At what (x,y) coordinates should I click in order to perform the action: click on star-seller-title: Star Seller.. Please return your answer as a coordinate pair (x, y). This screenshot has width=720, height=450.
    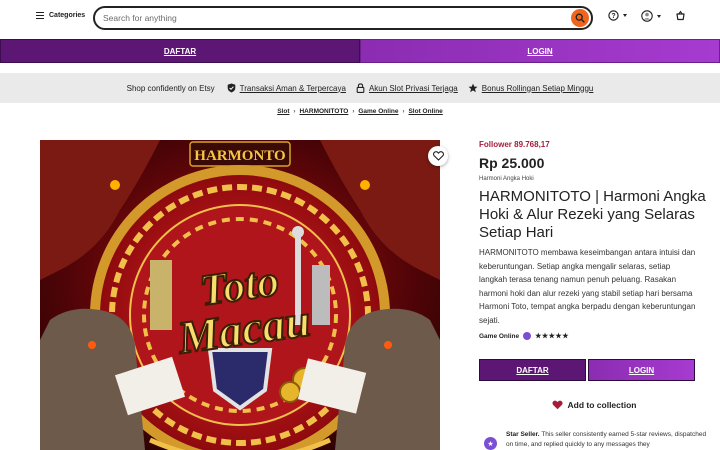
    Looking at the image, I should click on (523, 434).